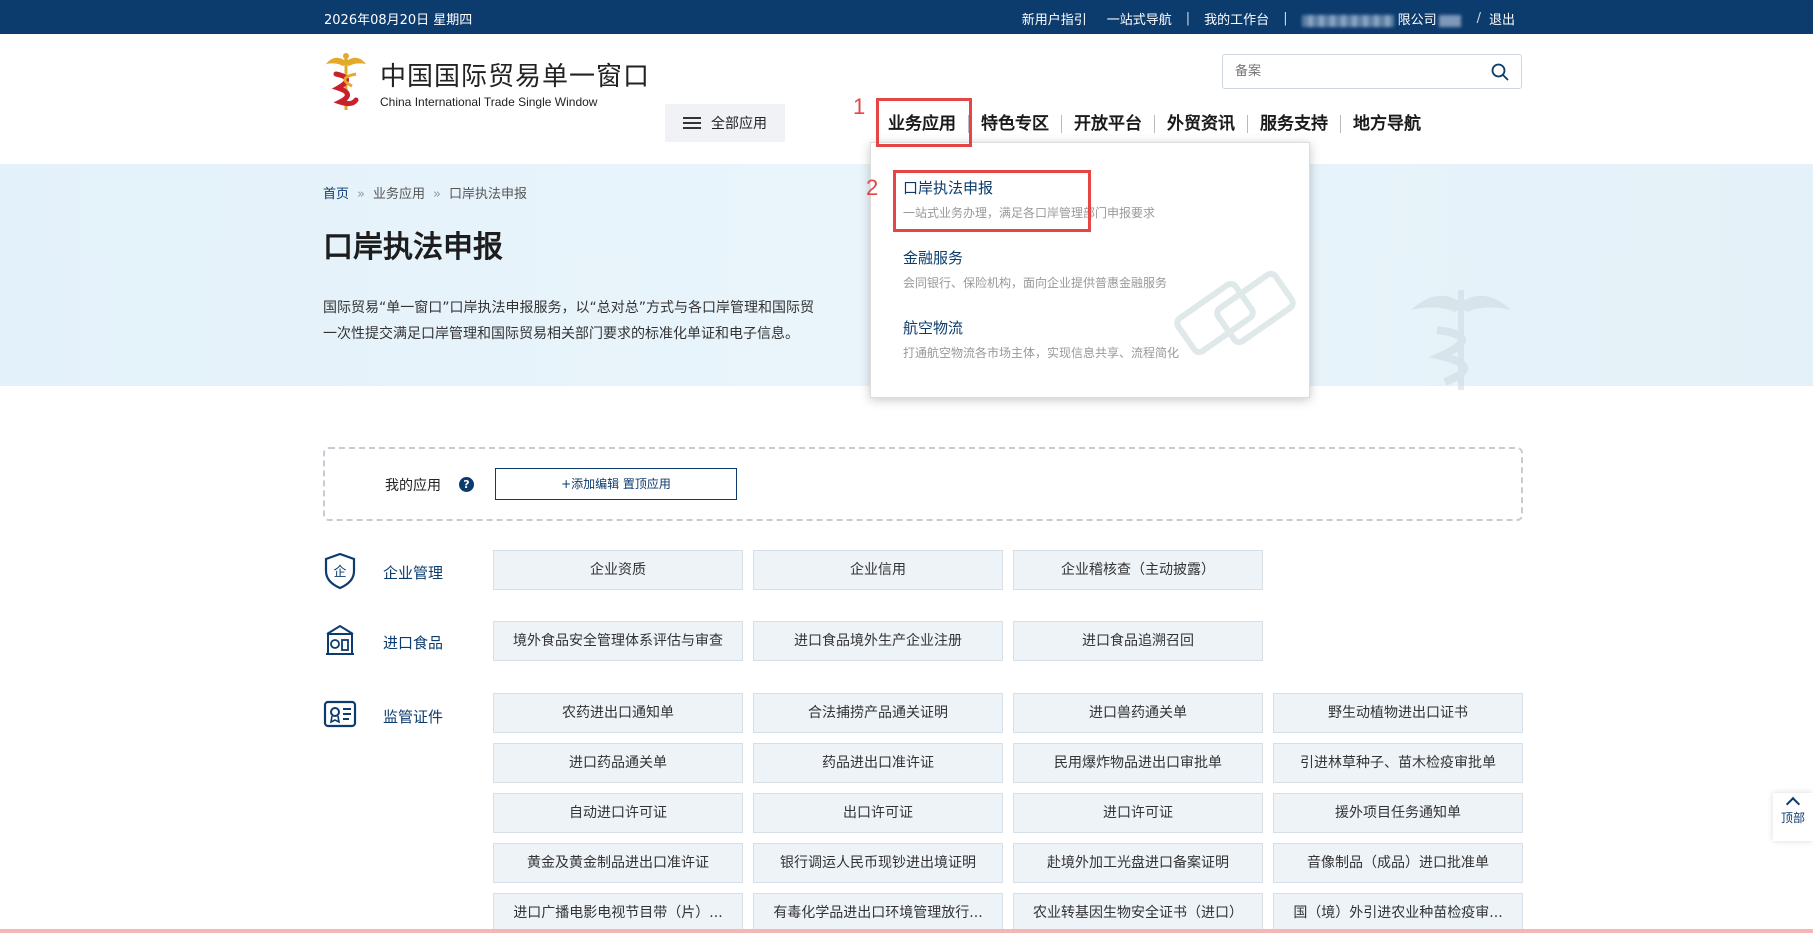 Image resolution: width=1813 pixels, height=933 pixels. I want to click on my-apps-panel: 我的应用 ? +添加编辑 置顶应用, so click(923, 484).